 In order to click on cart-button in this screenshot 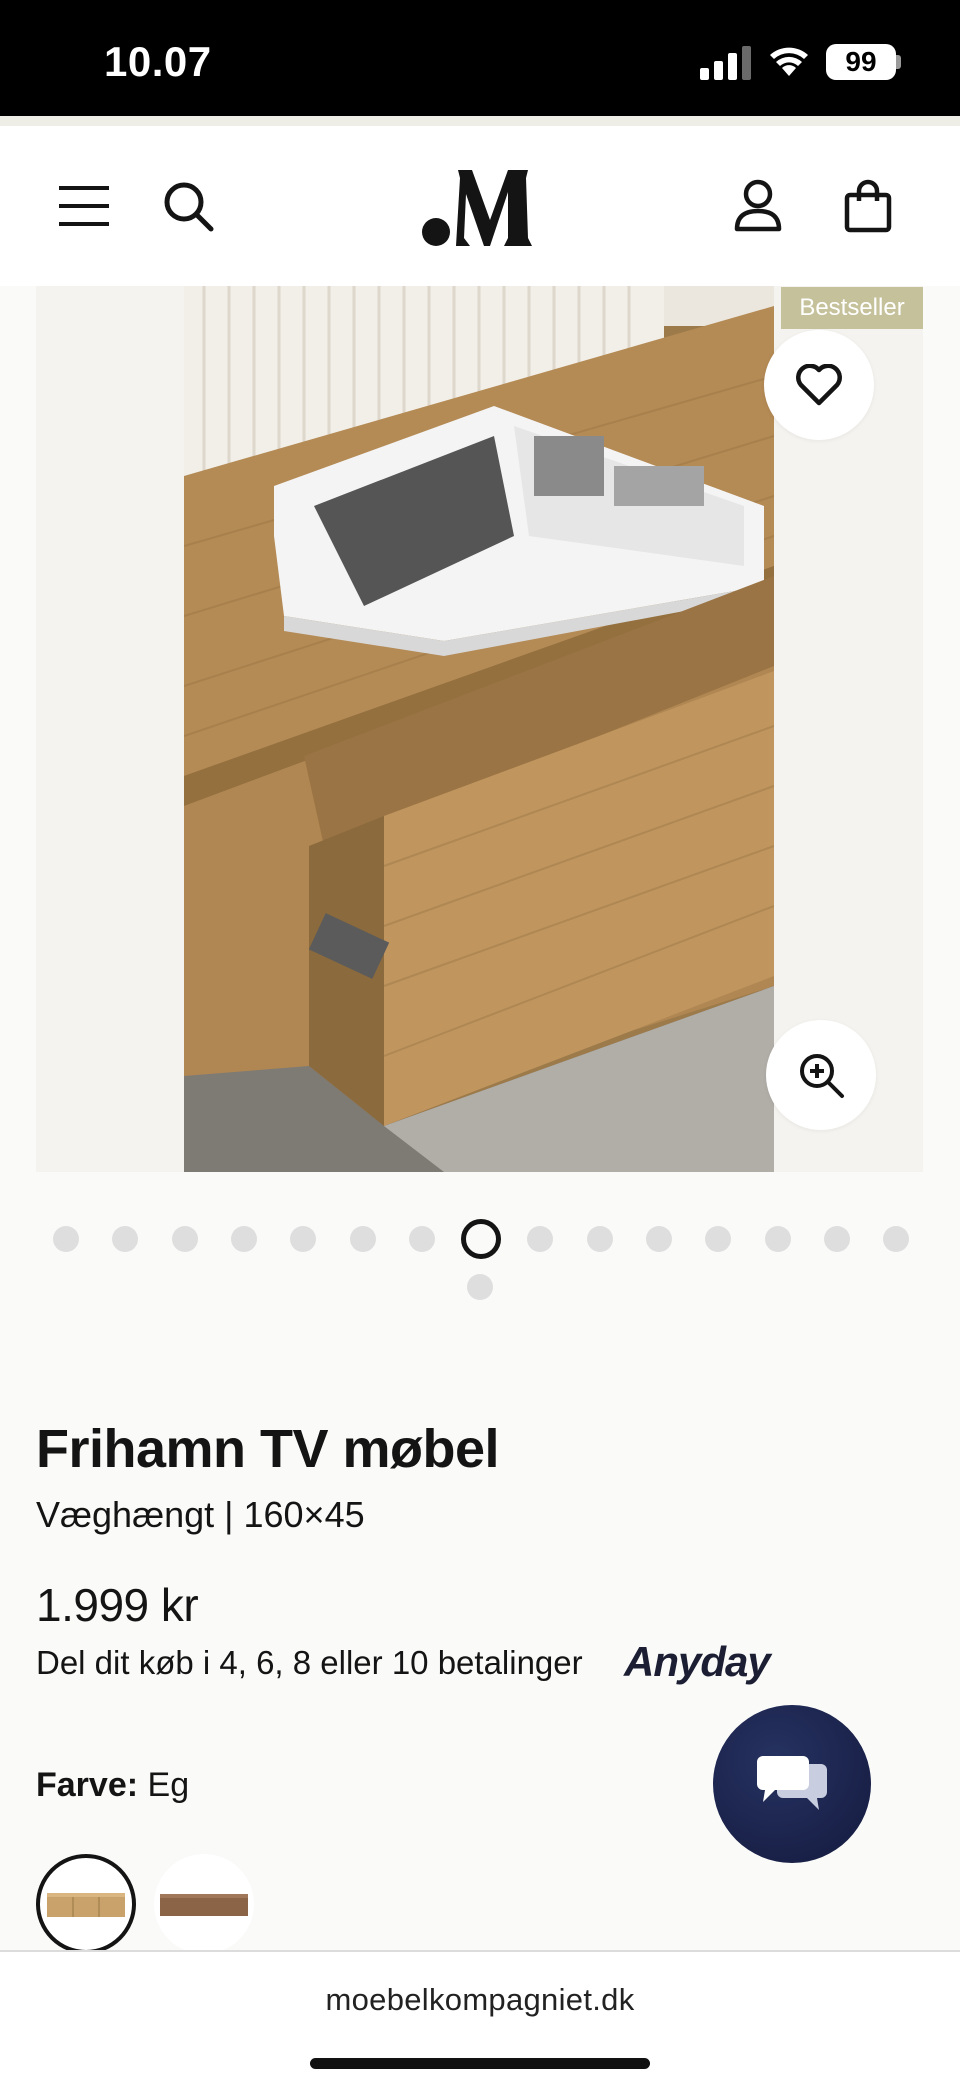, I will do `click(868, 206)`.